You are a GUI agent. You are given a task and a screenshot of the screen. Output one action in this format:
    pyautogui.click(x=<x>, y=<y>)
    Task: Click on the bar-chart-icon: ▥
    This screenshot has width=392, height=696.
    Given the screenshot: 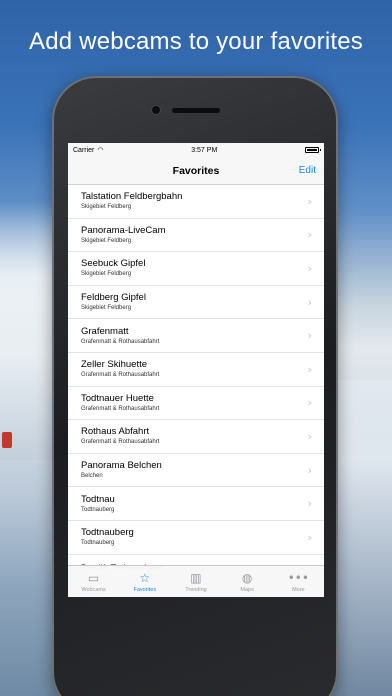 What is the action you would take?
    pyautogui.click(x=196, y=577)
    